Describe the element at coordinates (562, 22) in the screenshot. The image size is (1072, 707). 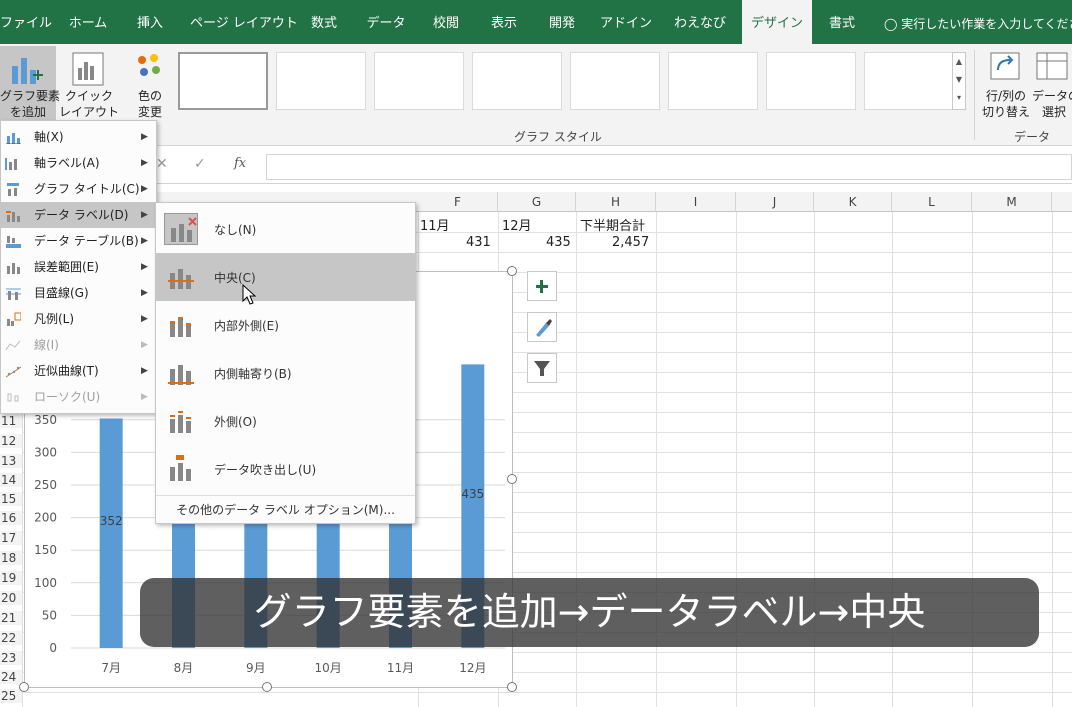
I see `tab-developer: 開発` at that location.